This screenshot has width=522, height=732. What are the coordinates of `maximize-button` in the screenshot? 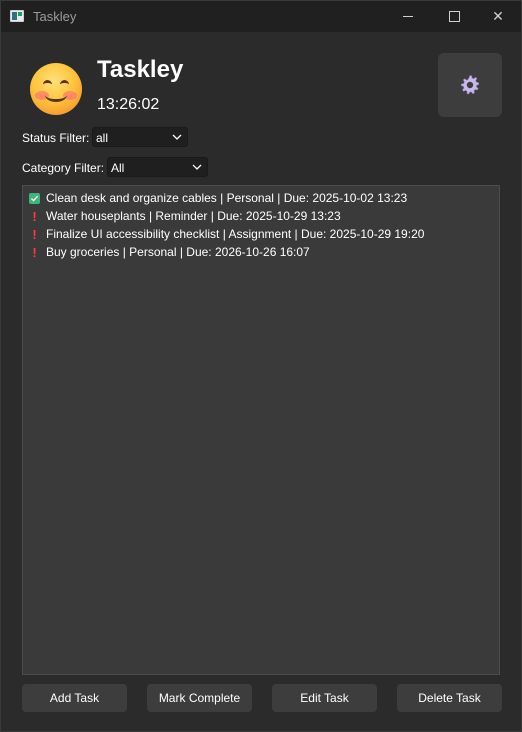 It's located at (454, 16).